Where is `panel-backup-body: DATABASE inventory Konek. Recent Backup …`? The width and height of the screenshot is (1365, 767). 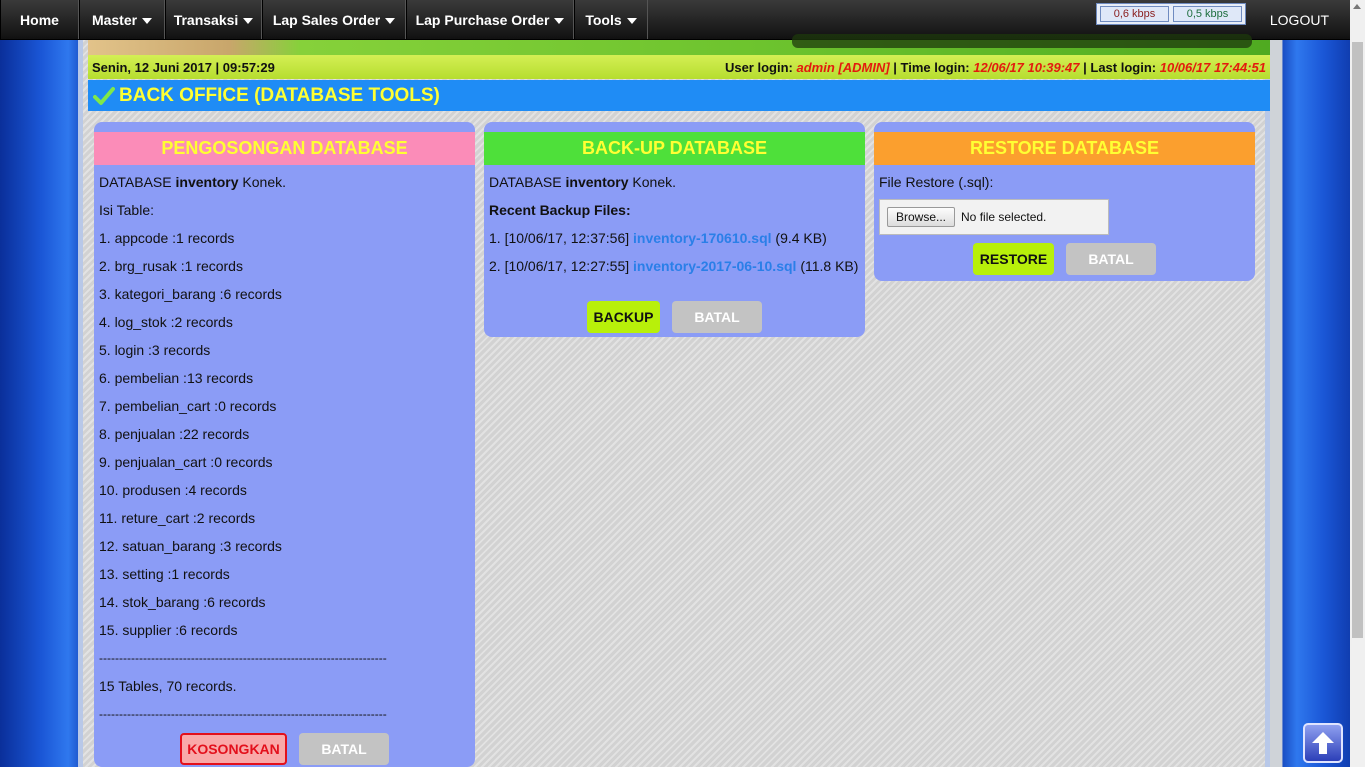
panel-backup-body: DATABASE inventory Konek. Recent Backup … is located at coordinates (674, 249).